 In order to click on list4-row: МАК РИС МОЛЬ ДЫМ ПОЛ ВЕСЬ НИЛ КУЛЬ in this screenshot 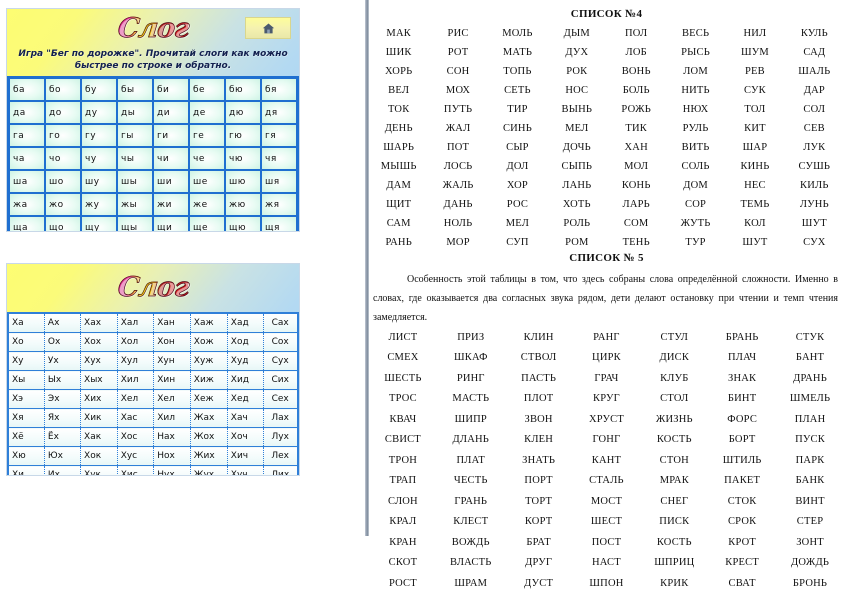, I will do `click(606, 33)`.